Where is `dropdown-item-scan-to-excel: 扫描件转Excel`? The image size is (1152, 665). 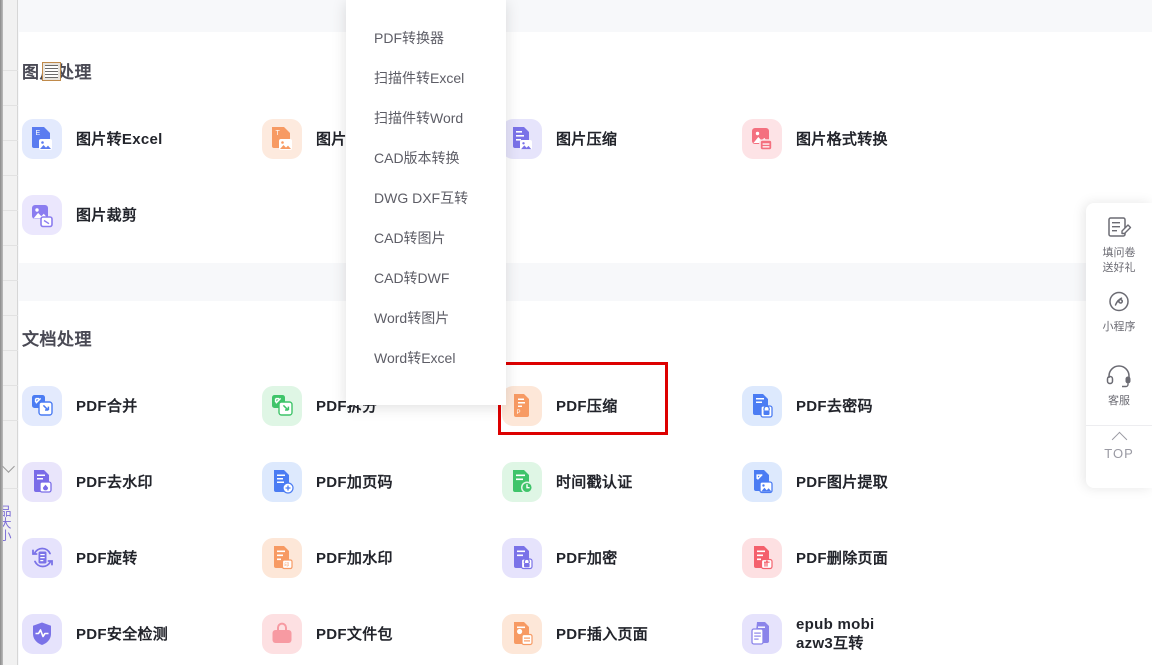 dropdown-item-scan-to-excel: 扫描件转Excel is located at coordinates (426, 78).